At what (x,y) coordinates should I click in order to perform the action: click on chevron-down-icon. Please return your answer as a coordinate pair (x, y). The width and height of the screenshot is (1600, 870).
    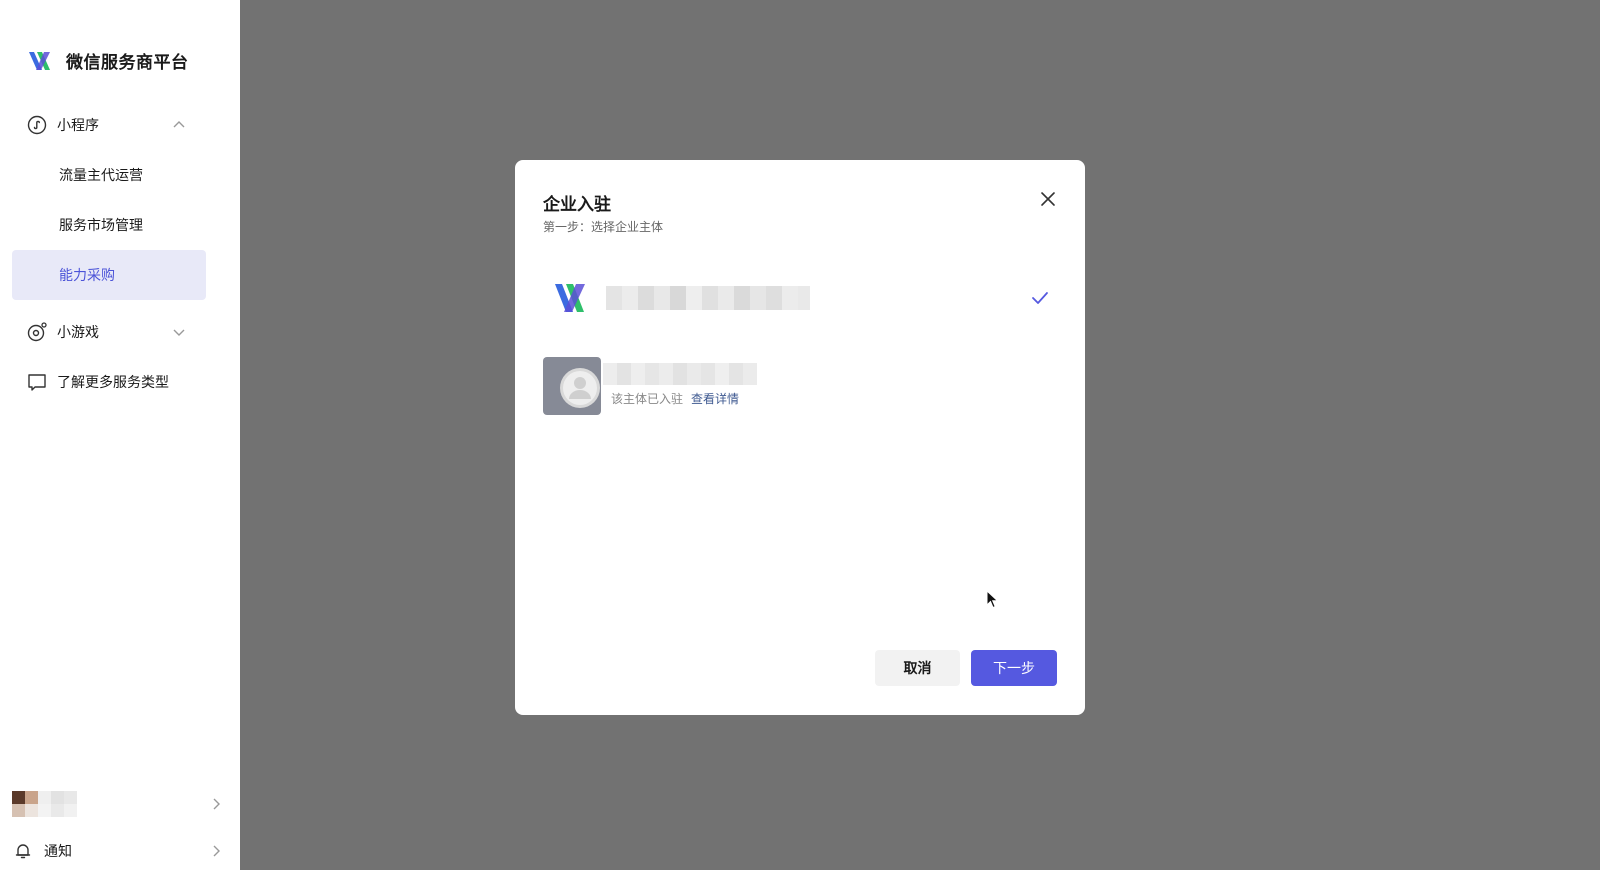
    Looking at the image, I should click on (179, 332).